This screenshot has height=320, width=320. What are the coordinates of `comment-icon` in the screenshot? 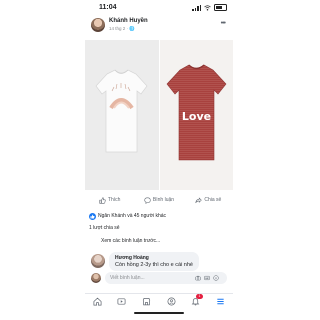 It's located at (147, 200).